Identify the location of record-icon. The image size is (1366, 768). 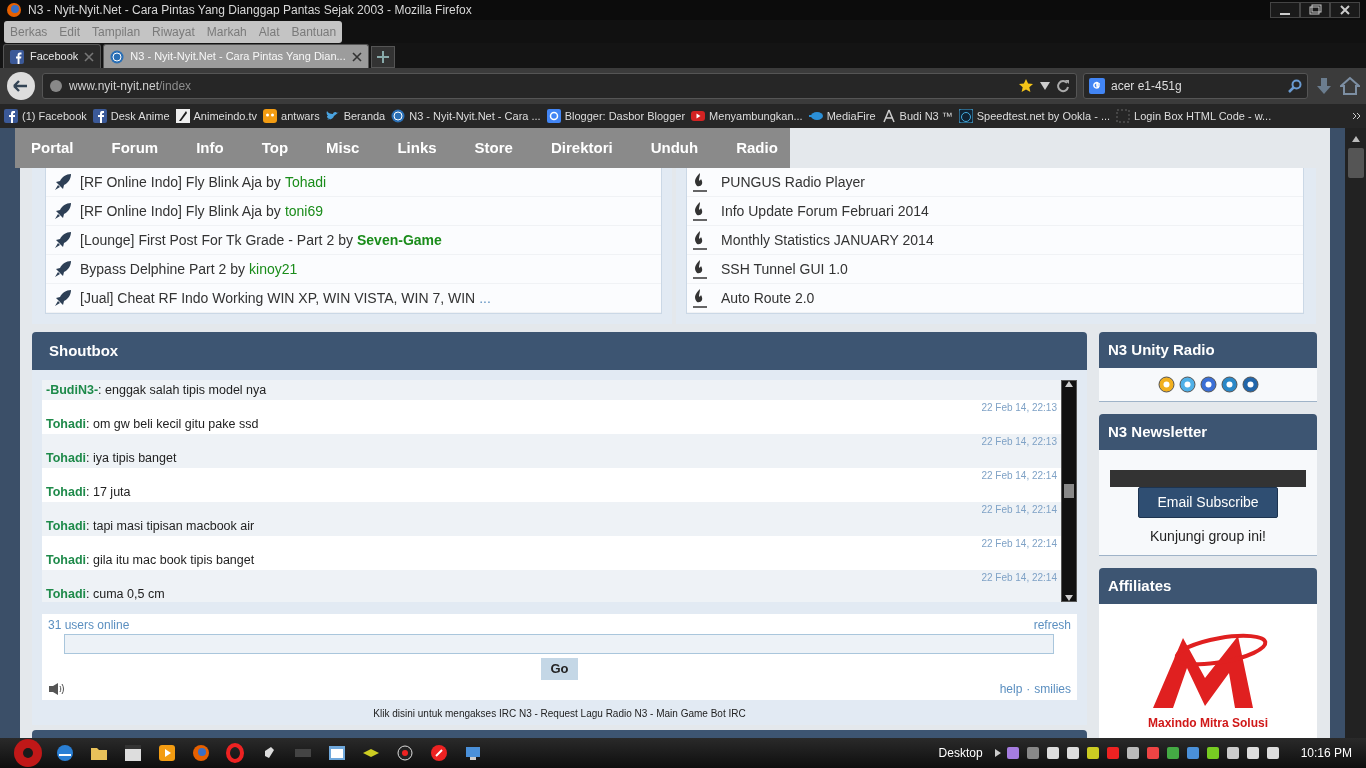
(405, 753).